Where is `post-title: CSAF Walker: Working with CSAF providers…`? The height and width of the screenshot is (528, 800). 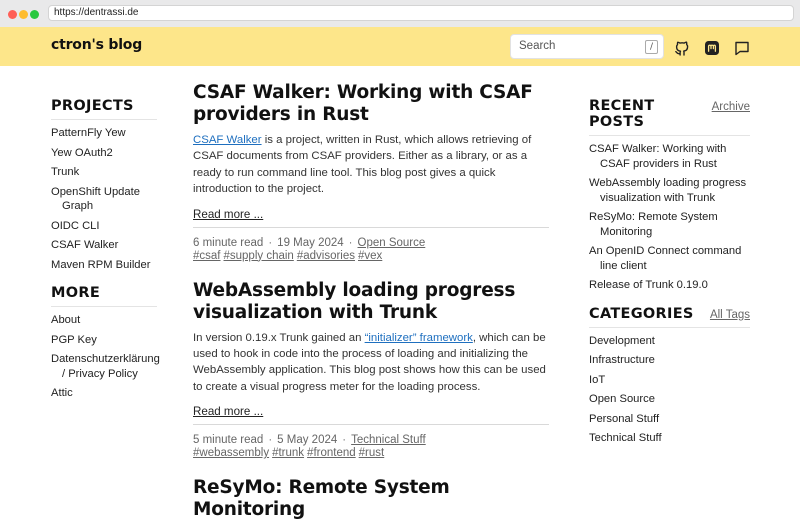
post-title: CSAF Walker: Working with CSAF providers… is located at coordinates (371, 104).